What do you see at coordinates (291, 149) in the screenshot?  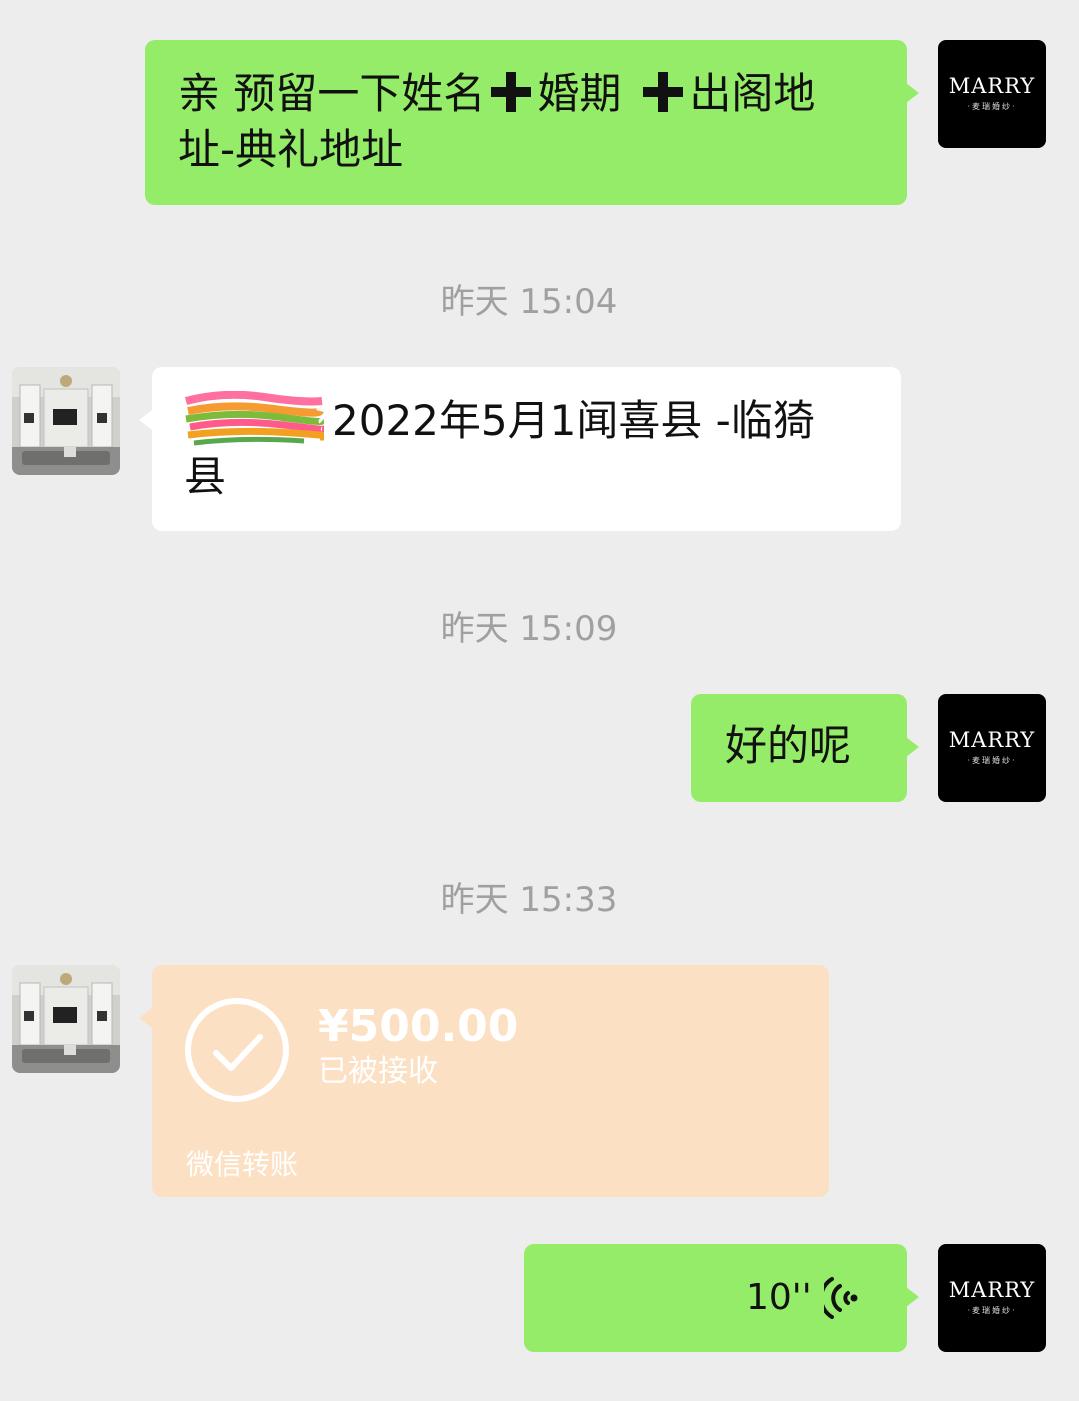 I see `message-text-part: 址-典礼地址` at bounding box center [291, 149].